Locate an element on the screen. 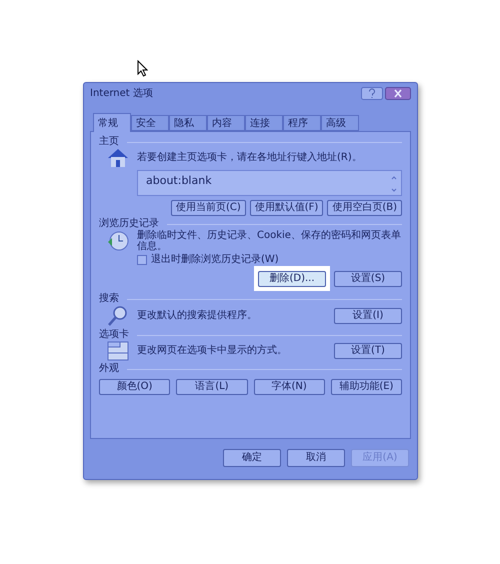  settings-button: 设置(T) is located at coordinates (368, 351).